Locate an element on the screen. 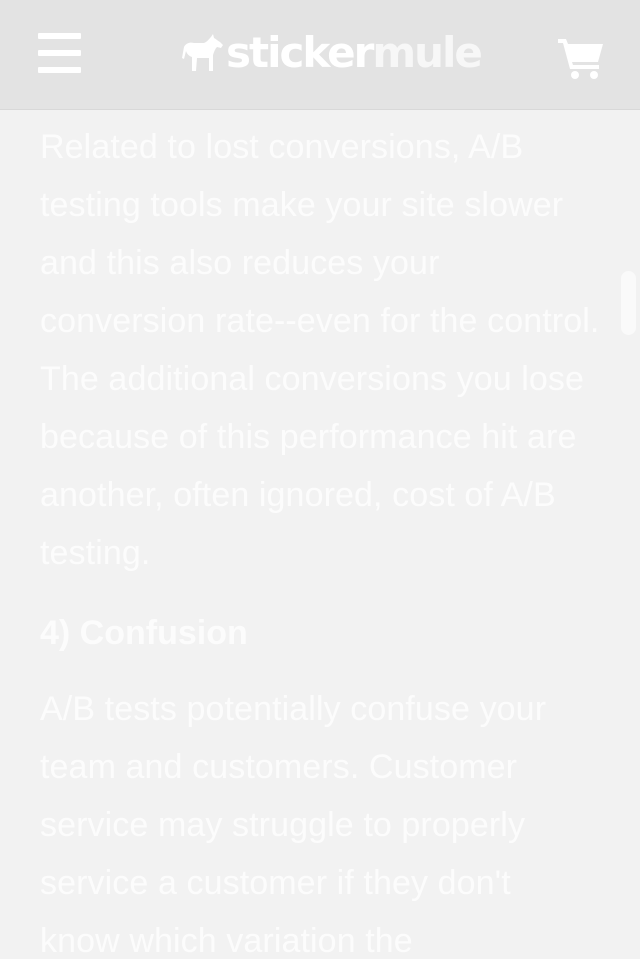 This screenshot has height=959, width=640. top-navigation-bar: stickermule is located at coordinates (320, 55).